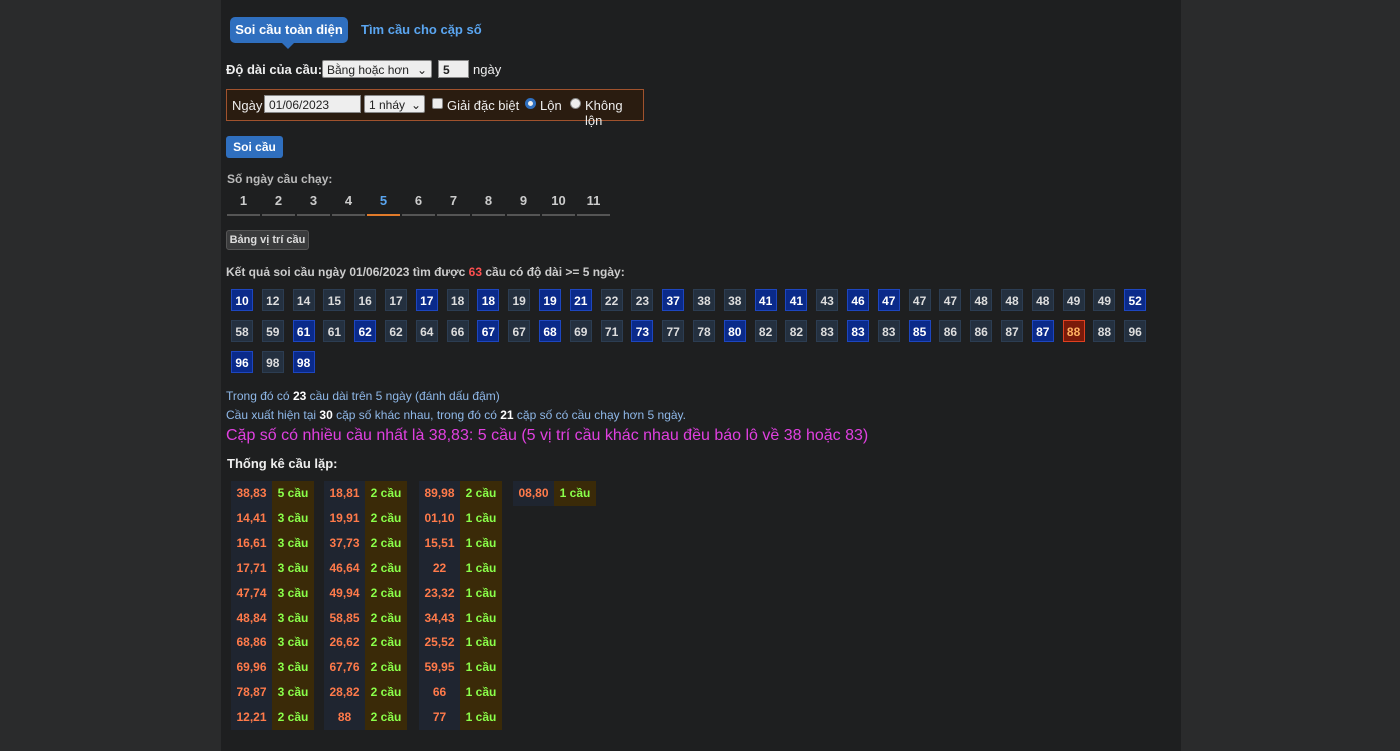 The width and height of the screenshot is (1400, 751). I want to click on day-tab-7: 7, so click(453, 203).